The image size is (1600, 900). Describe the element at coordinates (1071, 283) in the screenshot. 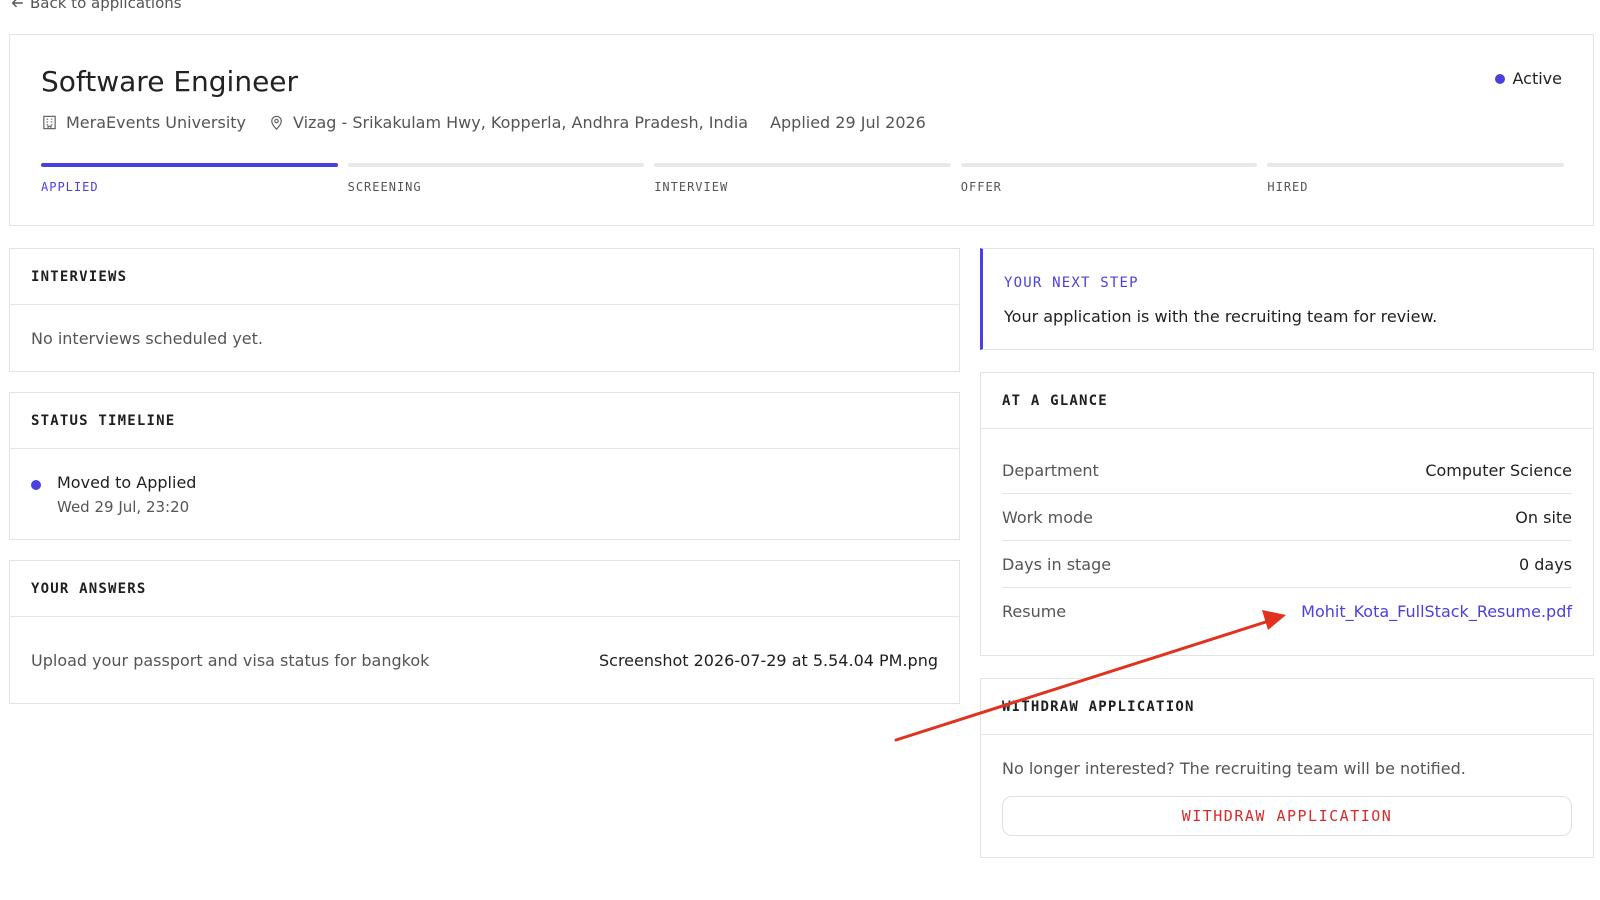

I see `next-step-heading: YOUR NEXT STEP` at that location.